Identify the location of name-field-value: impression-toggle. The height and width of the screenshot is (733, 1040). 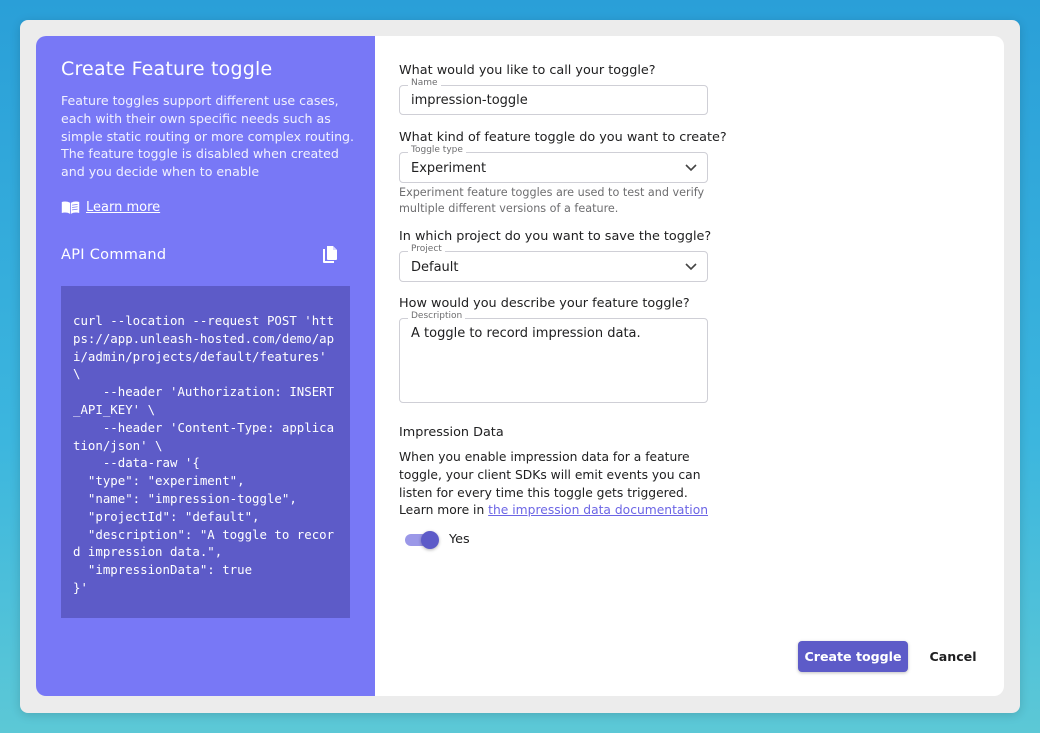
(469, 100).